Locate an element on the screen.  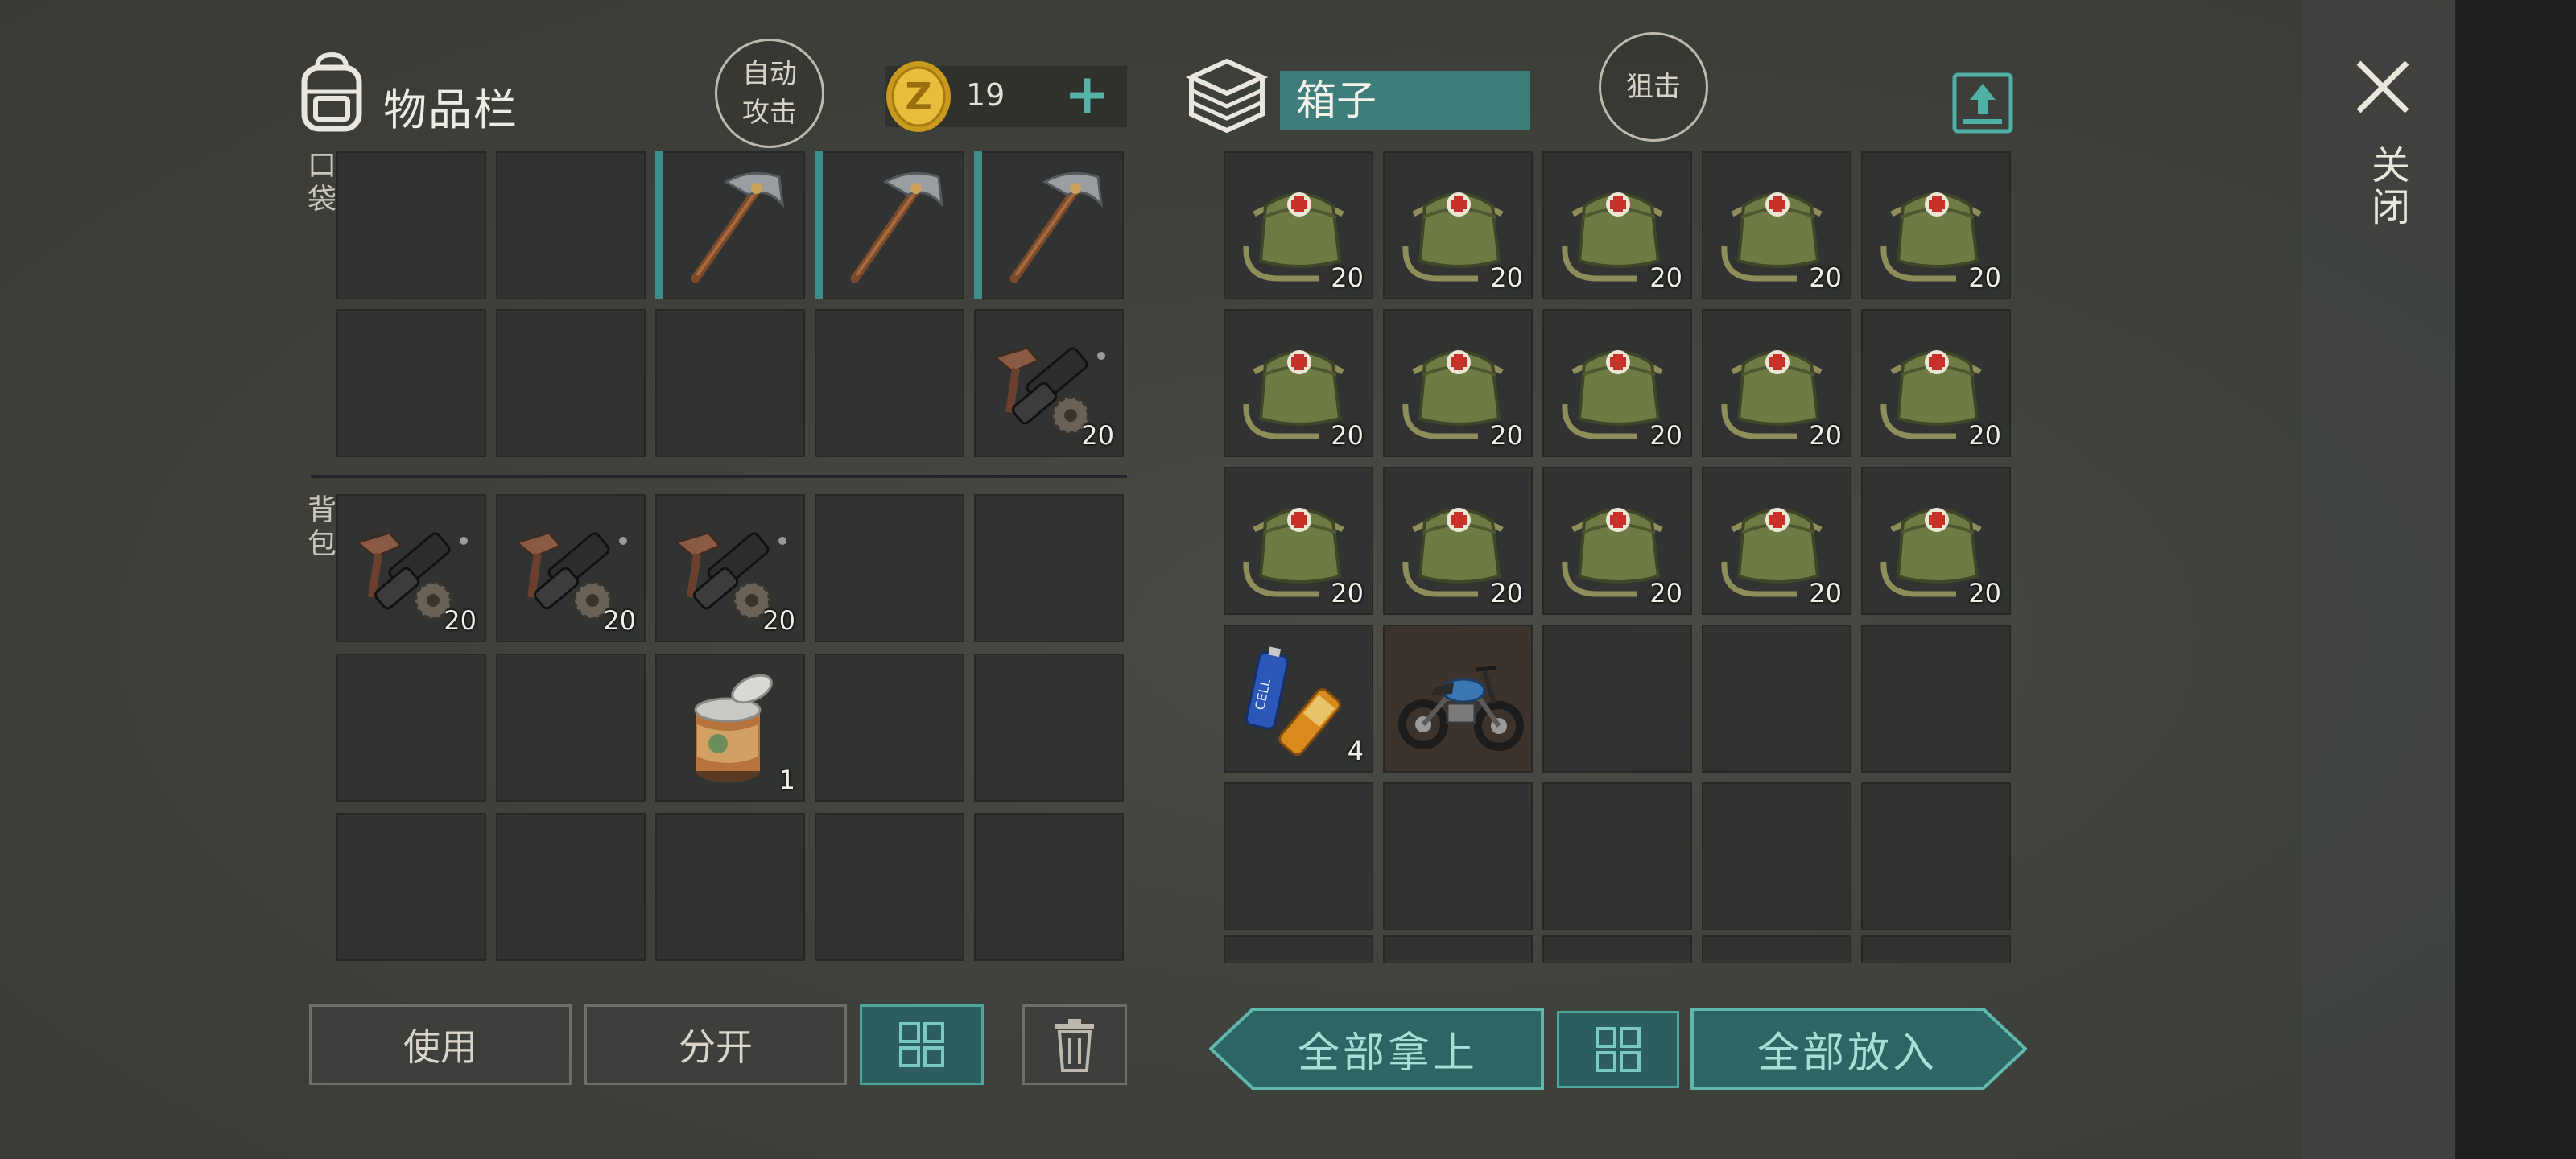
use-button: 使用 is located at coordinates (441, 1044).